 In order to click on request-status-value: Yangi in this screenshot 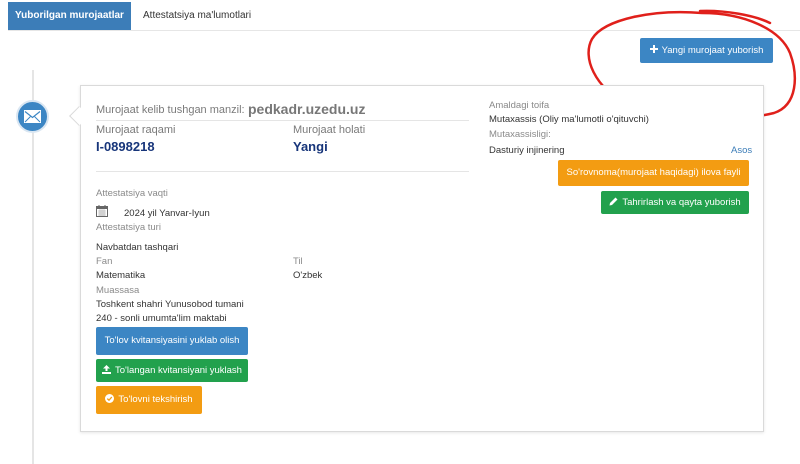, I will do `click(310, 146)`.